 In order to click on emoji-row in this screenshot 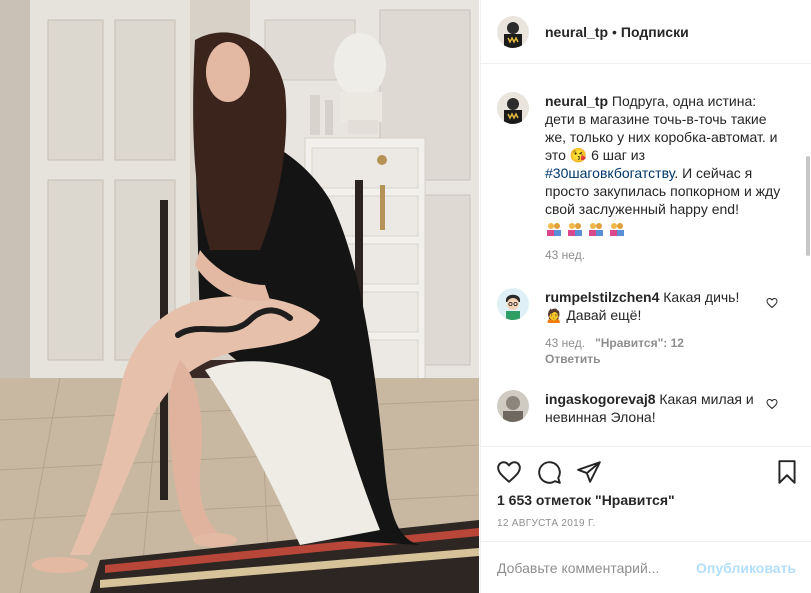, I will do `click(665, 229)`.